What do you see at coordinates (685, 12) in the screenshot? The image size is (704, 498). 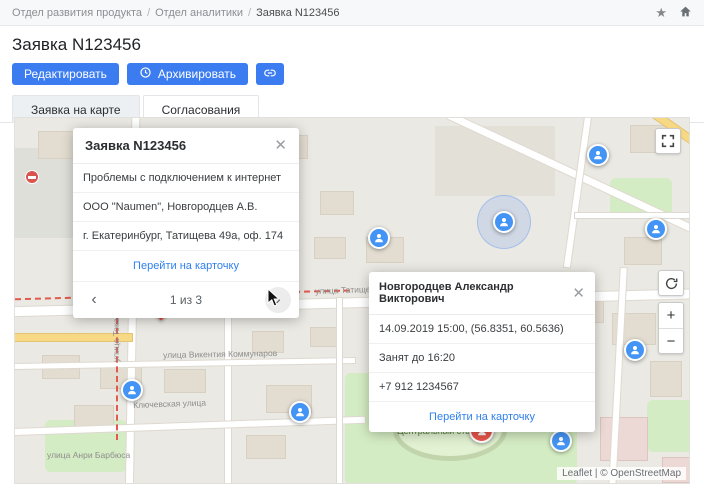 I see `home-icon` at bounding box center [685, 12].